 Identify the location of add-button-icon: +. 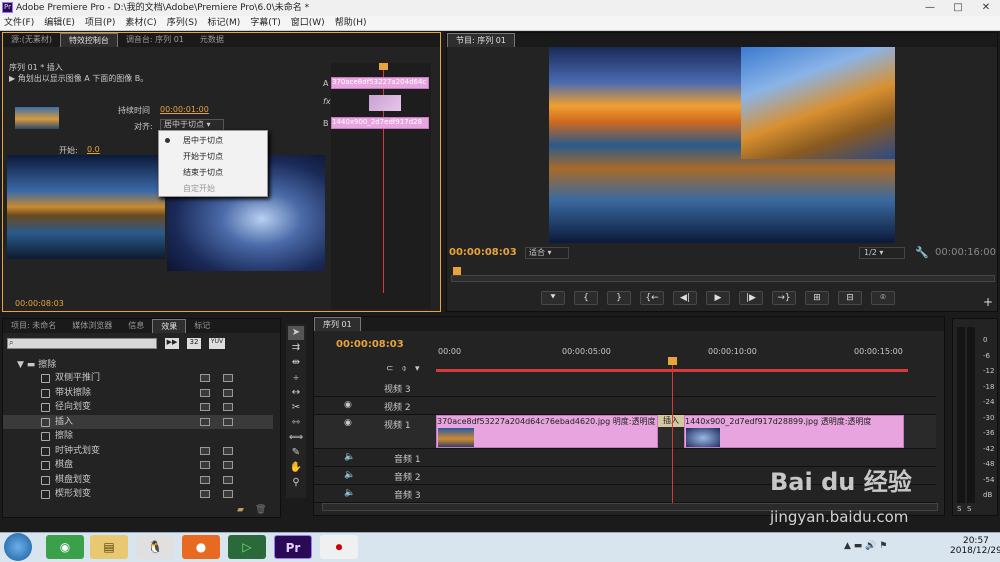
(988, 302).